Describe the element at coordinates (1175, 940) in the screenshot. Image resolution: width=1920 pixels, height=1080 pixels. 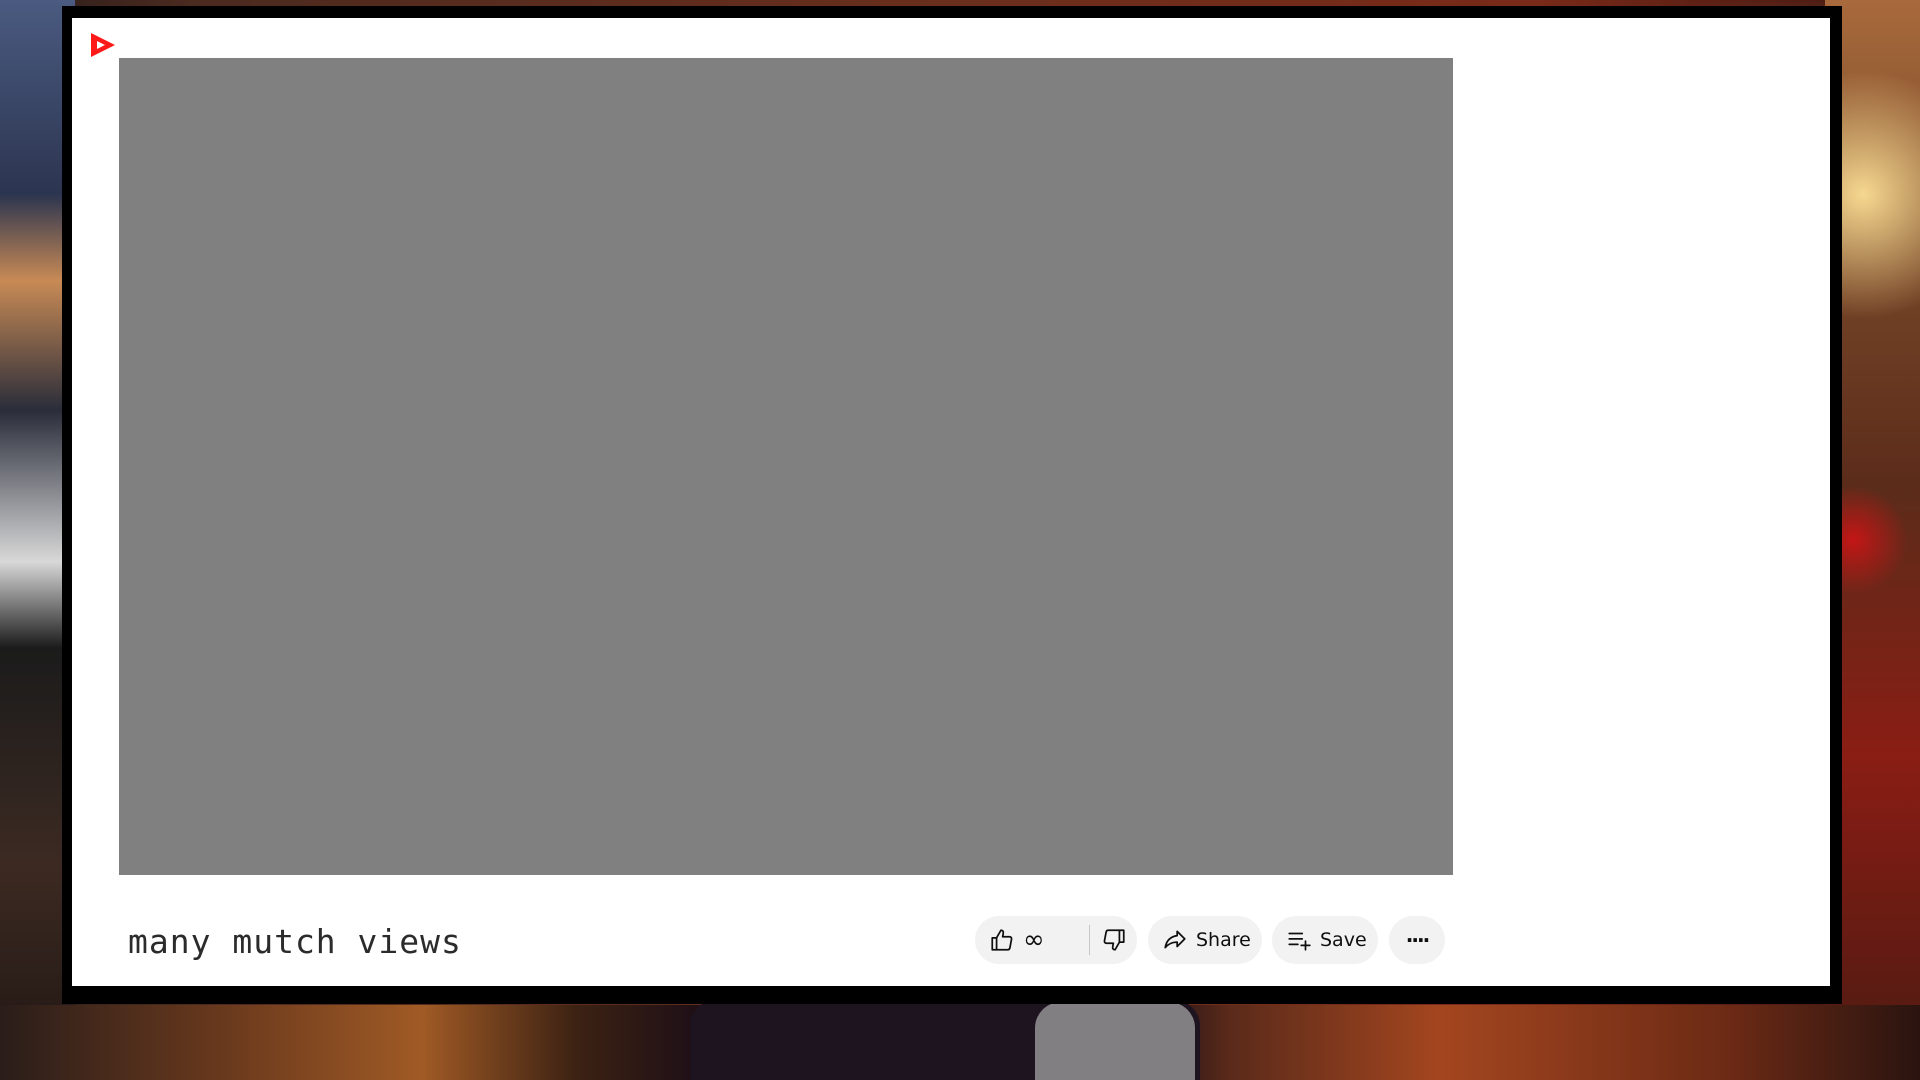
I see `share-icon` at that location.